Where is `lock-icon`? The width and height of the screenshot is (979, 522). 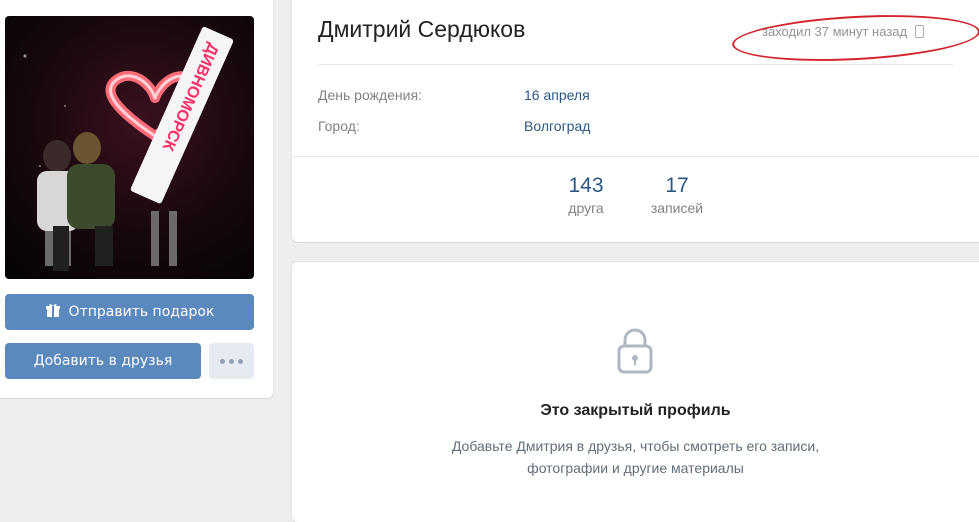
lock-icon is located at coordinates (635, 351).